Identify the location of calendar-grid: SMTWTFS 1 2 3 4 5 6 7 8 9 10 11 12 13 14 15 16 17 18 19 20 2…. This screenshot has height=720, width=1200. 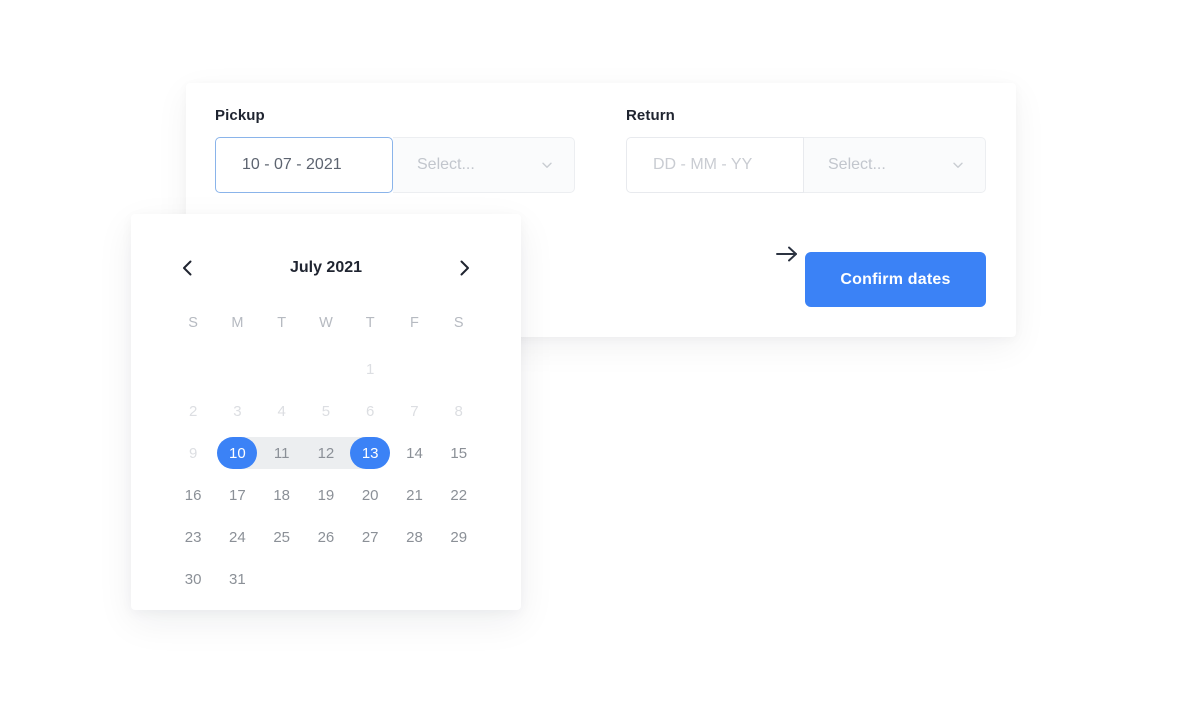
(326, 453).